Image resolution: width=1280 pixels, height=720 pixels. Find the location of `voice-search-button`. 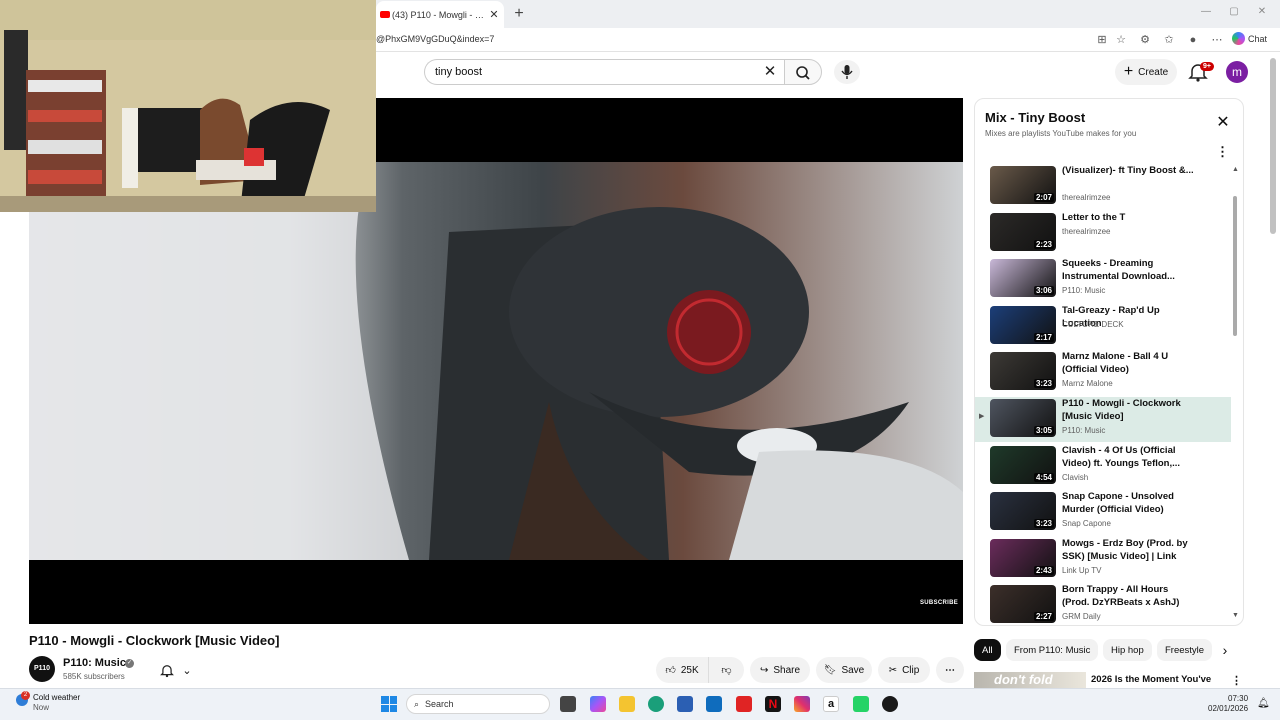

voice-search-button is located at coordinates (847, 72).